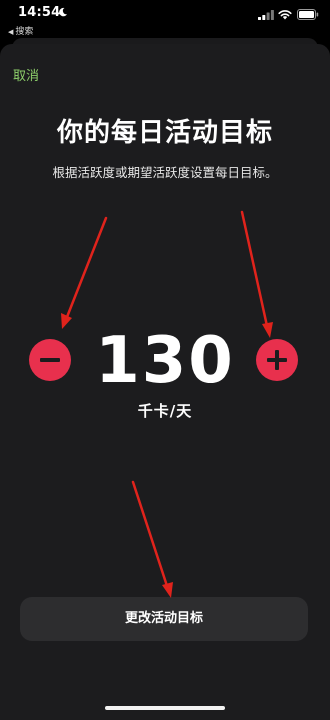 The height and width of the screenshot is (720, 330). I want to click on battery-icon, so click(308, 14).